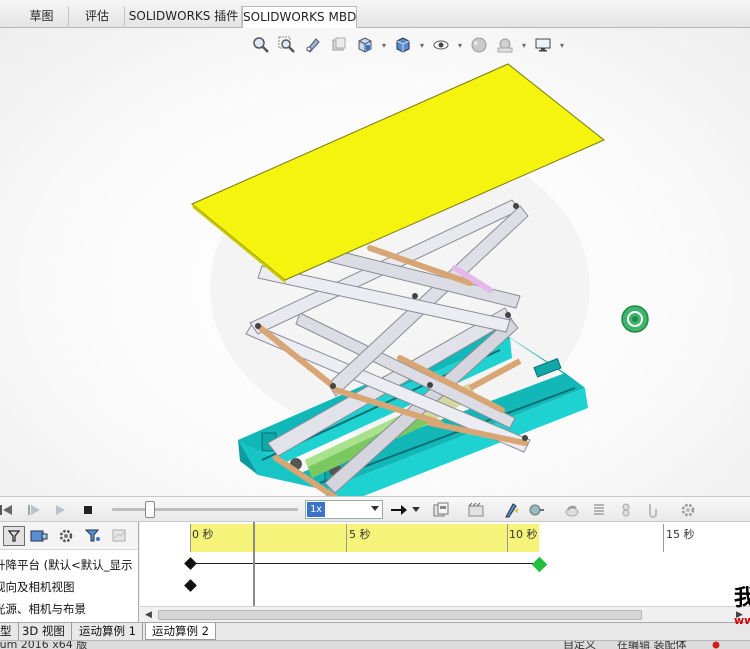  What do you see at coordinates (44, 644) in the screenshot?
I see `status-version: SOLIDWORKS Premium 2016 x64 版` at bounding box center [44, 644].